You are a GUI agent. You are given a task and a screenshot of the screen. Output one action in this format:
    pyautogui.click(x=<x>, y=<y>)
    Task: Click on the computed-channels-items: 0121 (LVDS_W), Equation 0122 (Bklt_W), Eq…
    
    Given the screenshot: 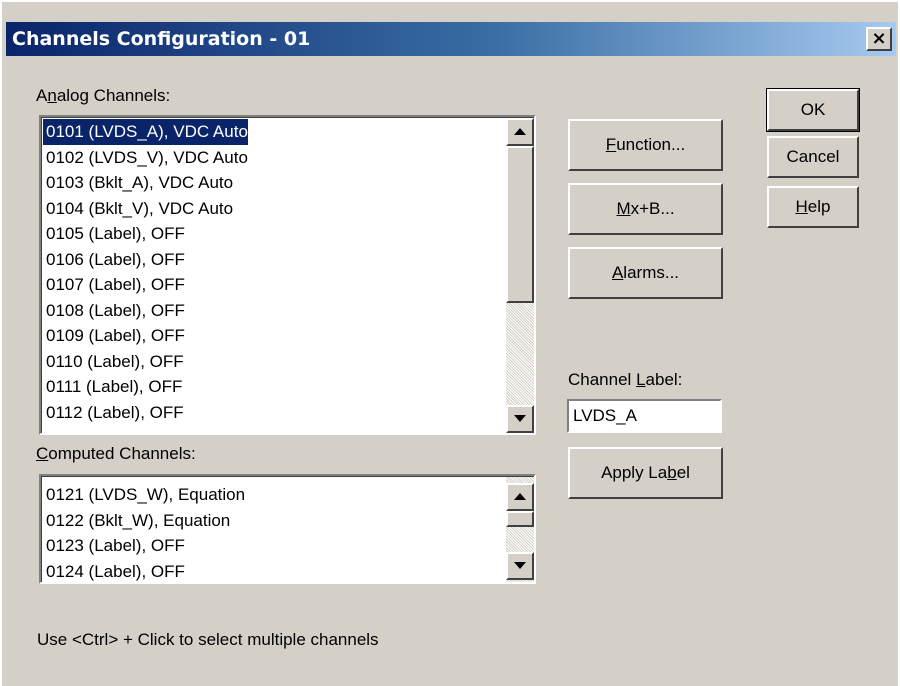 What is the action you would take?
    pyautogui.click(x=144, y=532)
    